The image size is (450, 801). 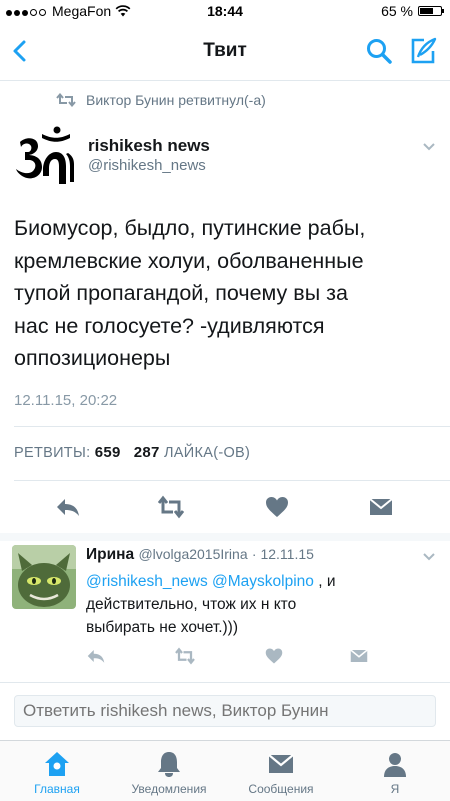 I want to click on reply-avatar, so click(x=44, y=577).